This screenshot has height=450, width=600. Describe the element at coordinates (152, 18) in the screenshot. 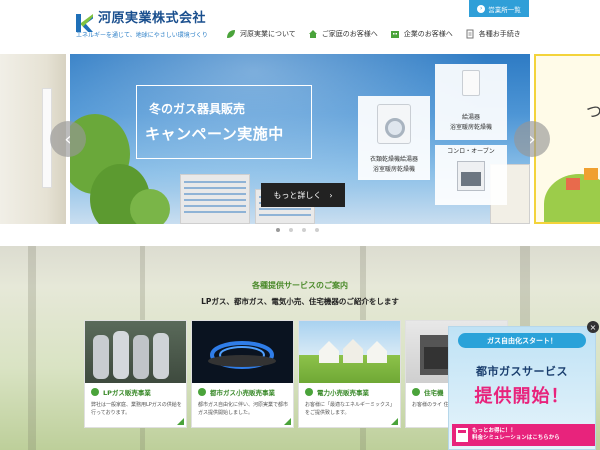

I see `company-name: 河原実業株式会社` at that location.